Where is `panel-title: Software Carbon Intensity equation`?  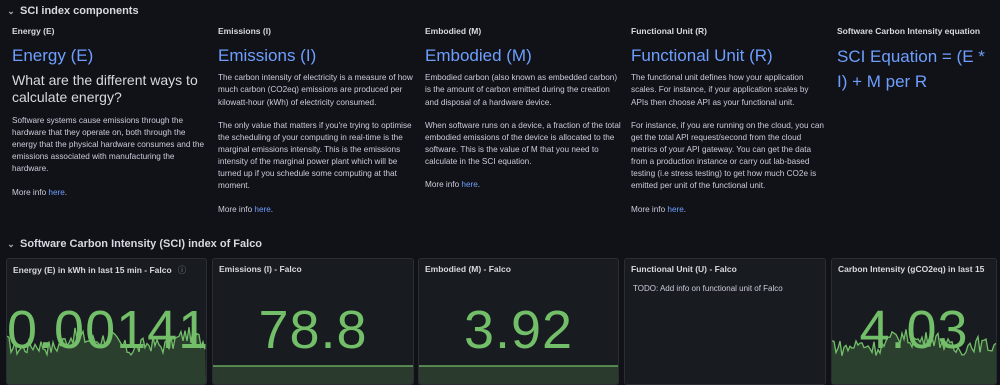
panel-title: Software Carbon Intensity equation is located at coordinates (909, 31).